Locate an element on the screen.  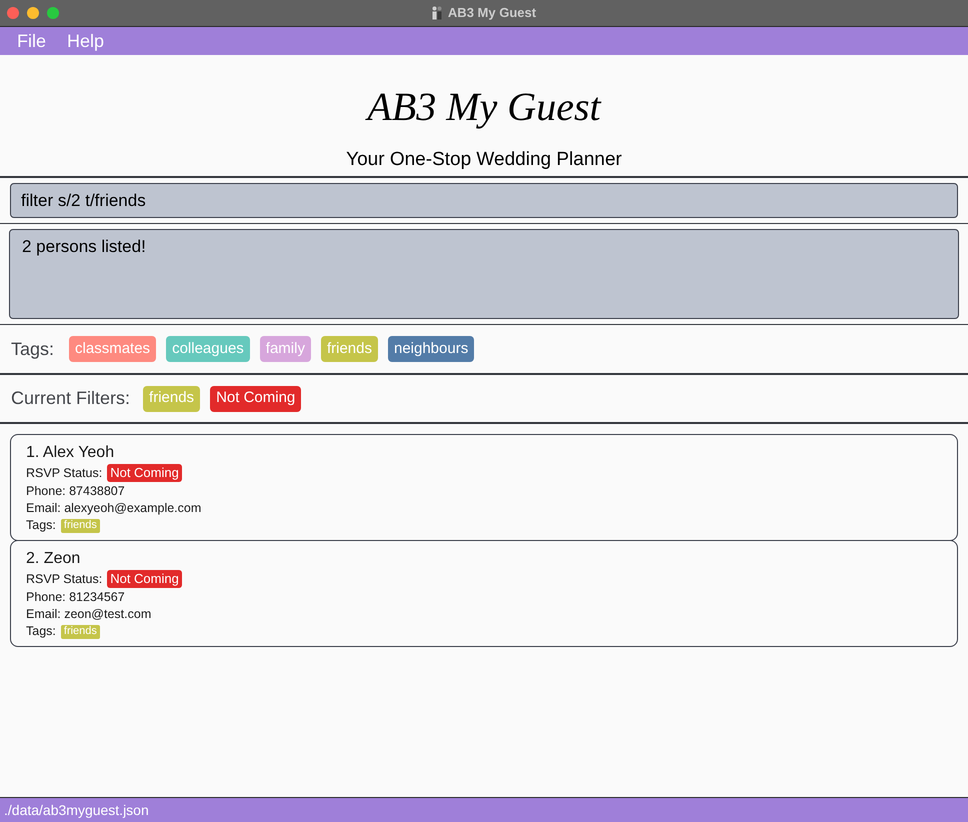
email-text: Email: alexyeoh@example.com is located at coordinates (114, 508).